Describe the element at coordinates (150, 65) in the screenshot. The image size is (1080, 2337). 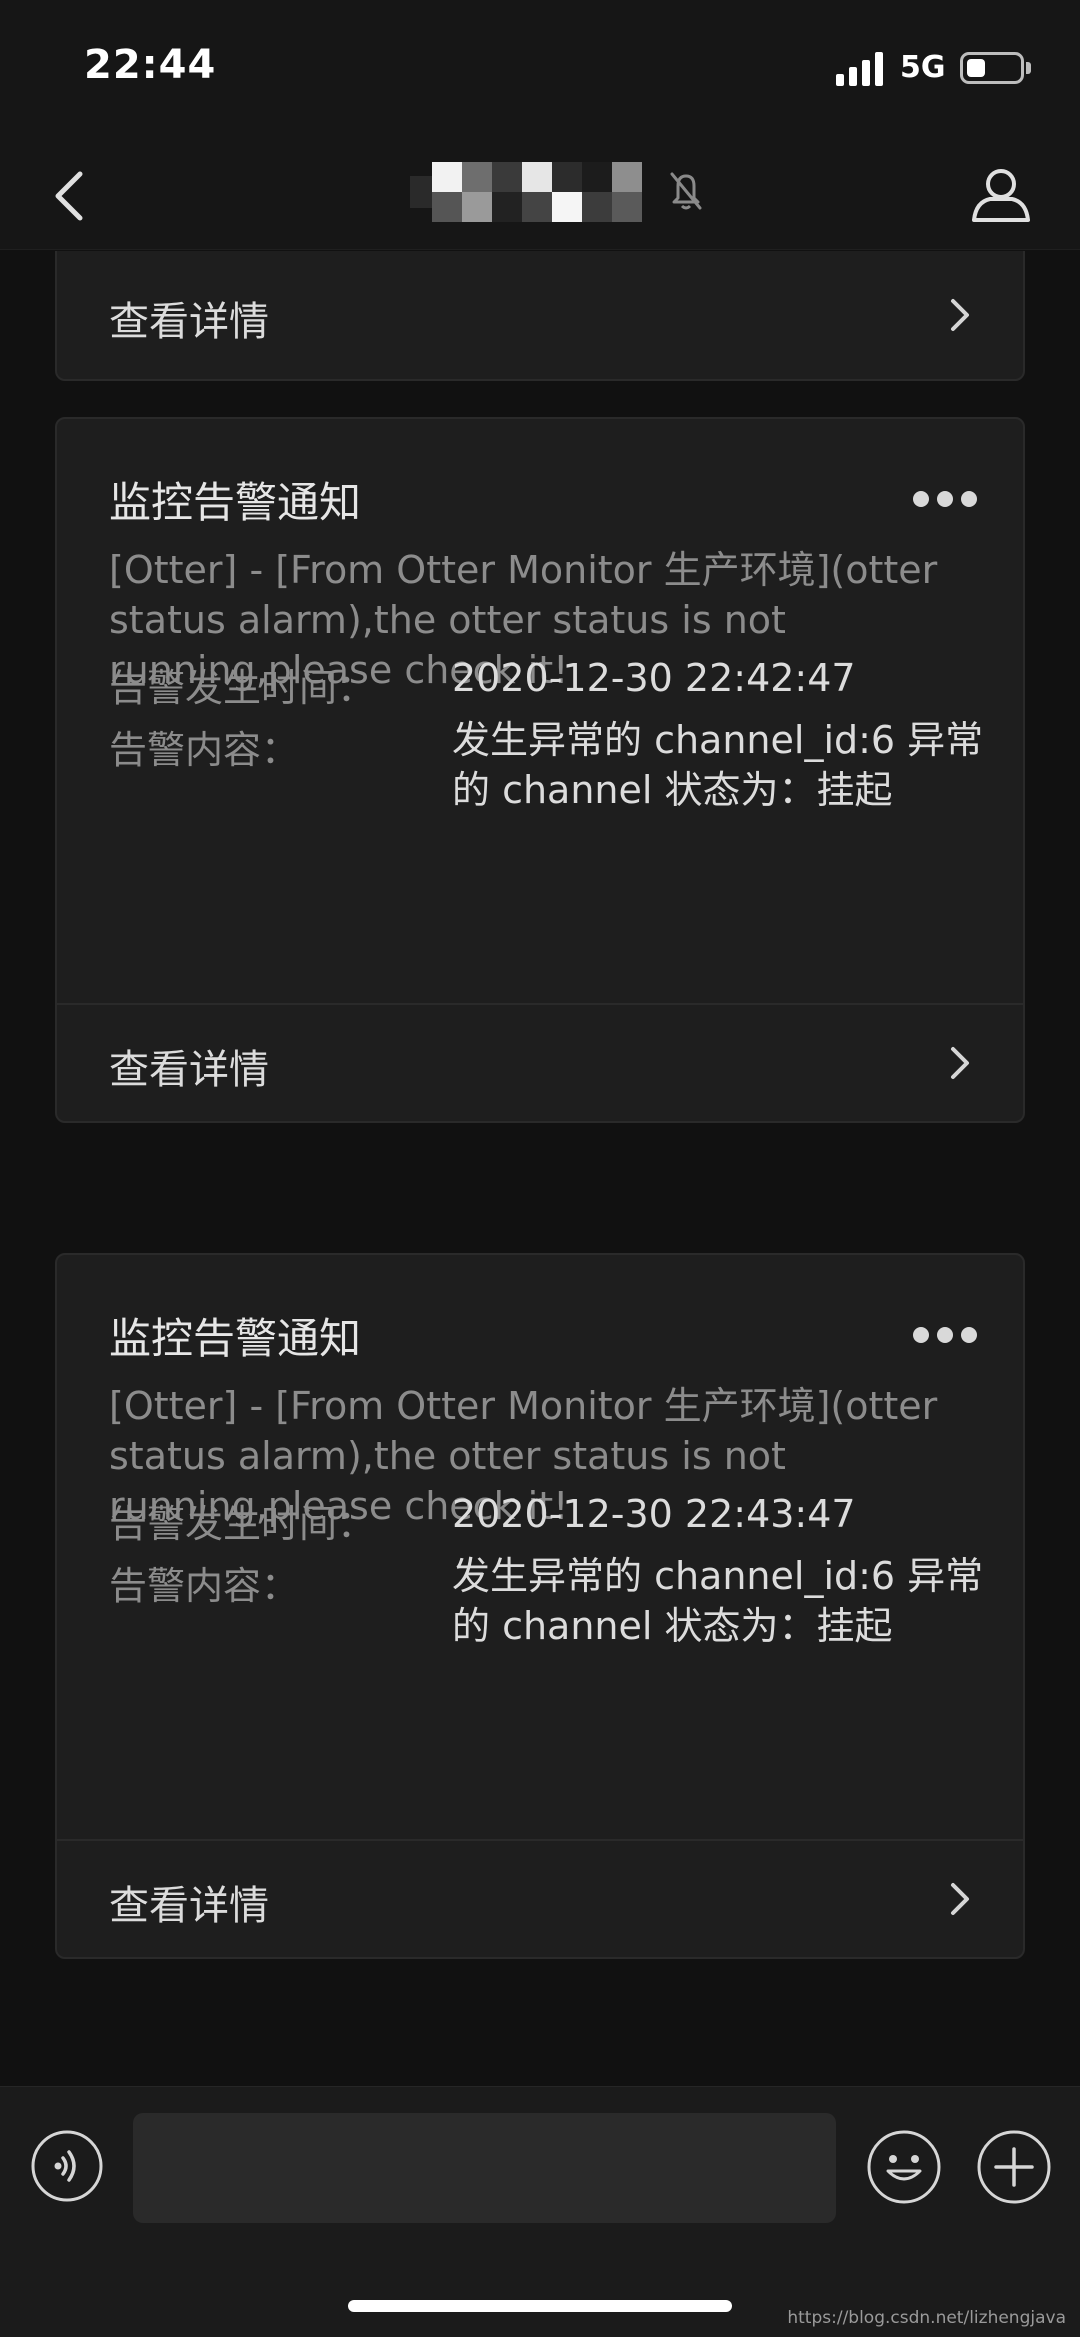
I see `status-time: 22:44` at that location.